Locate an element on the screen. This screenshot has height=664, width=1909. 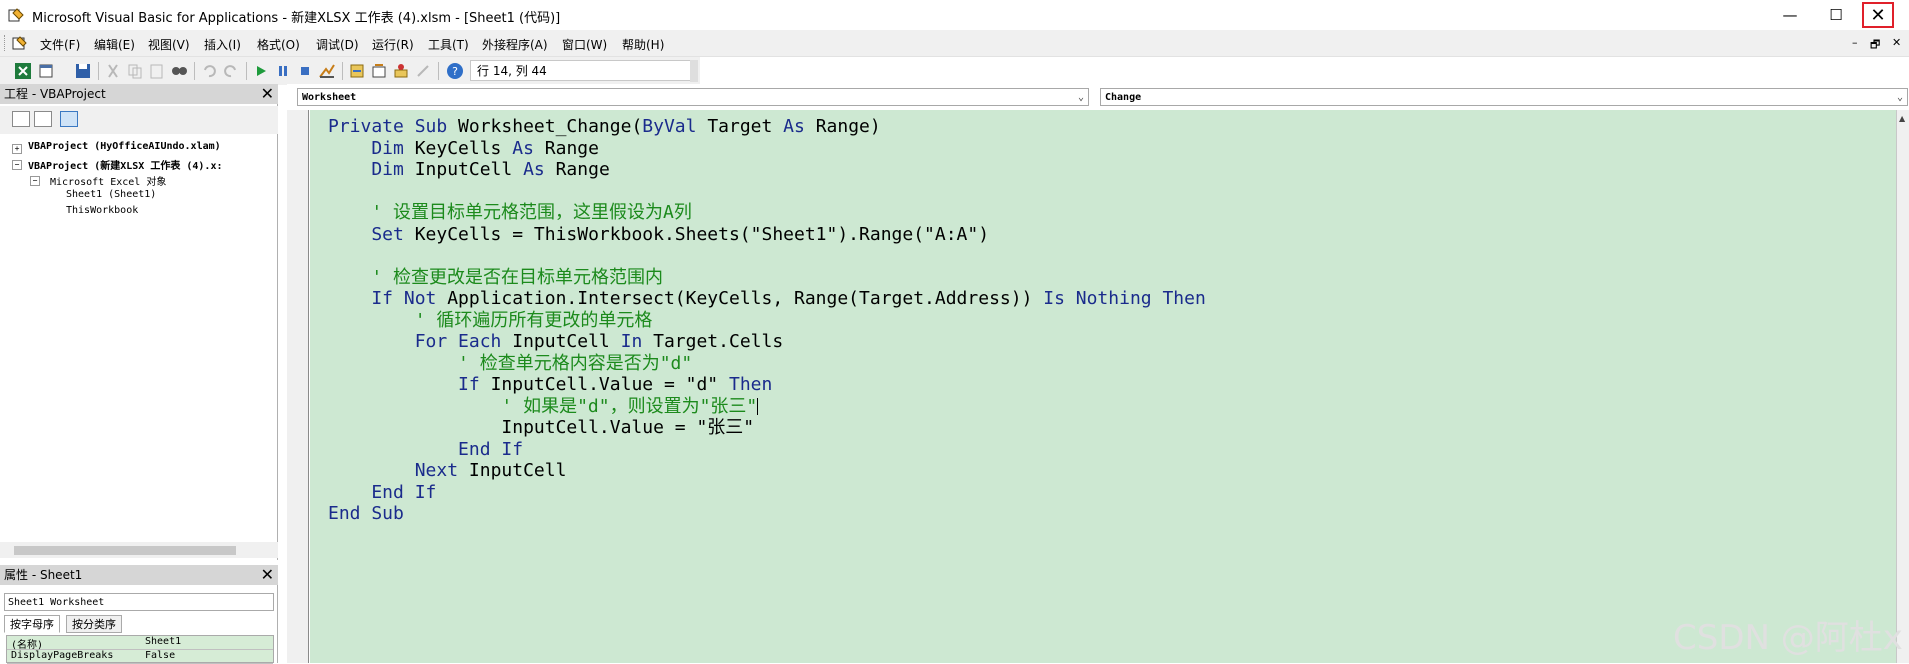
code-line: ' 循环遍历所有更改的单元格 is located at coordinates (490, 320).